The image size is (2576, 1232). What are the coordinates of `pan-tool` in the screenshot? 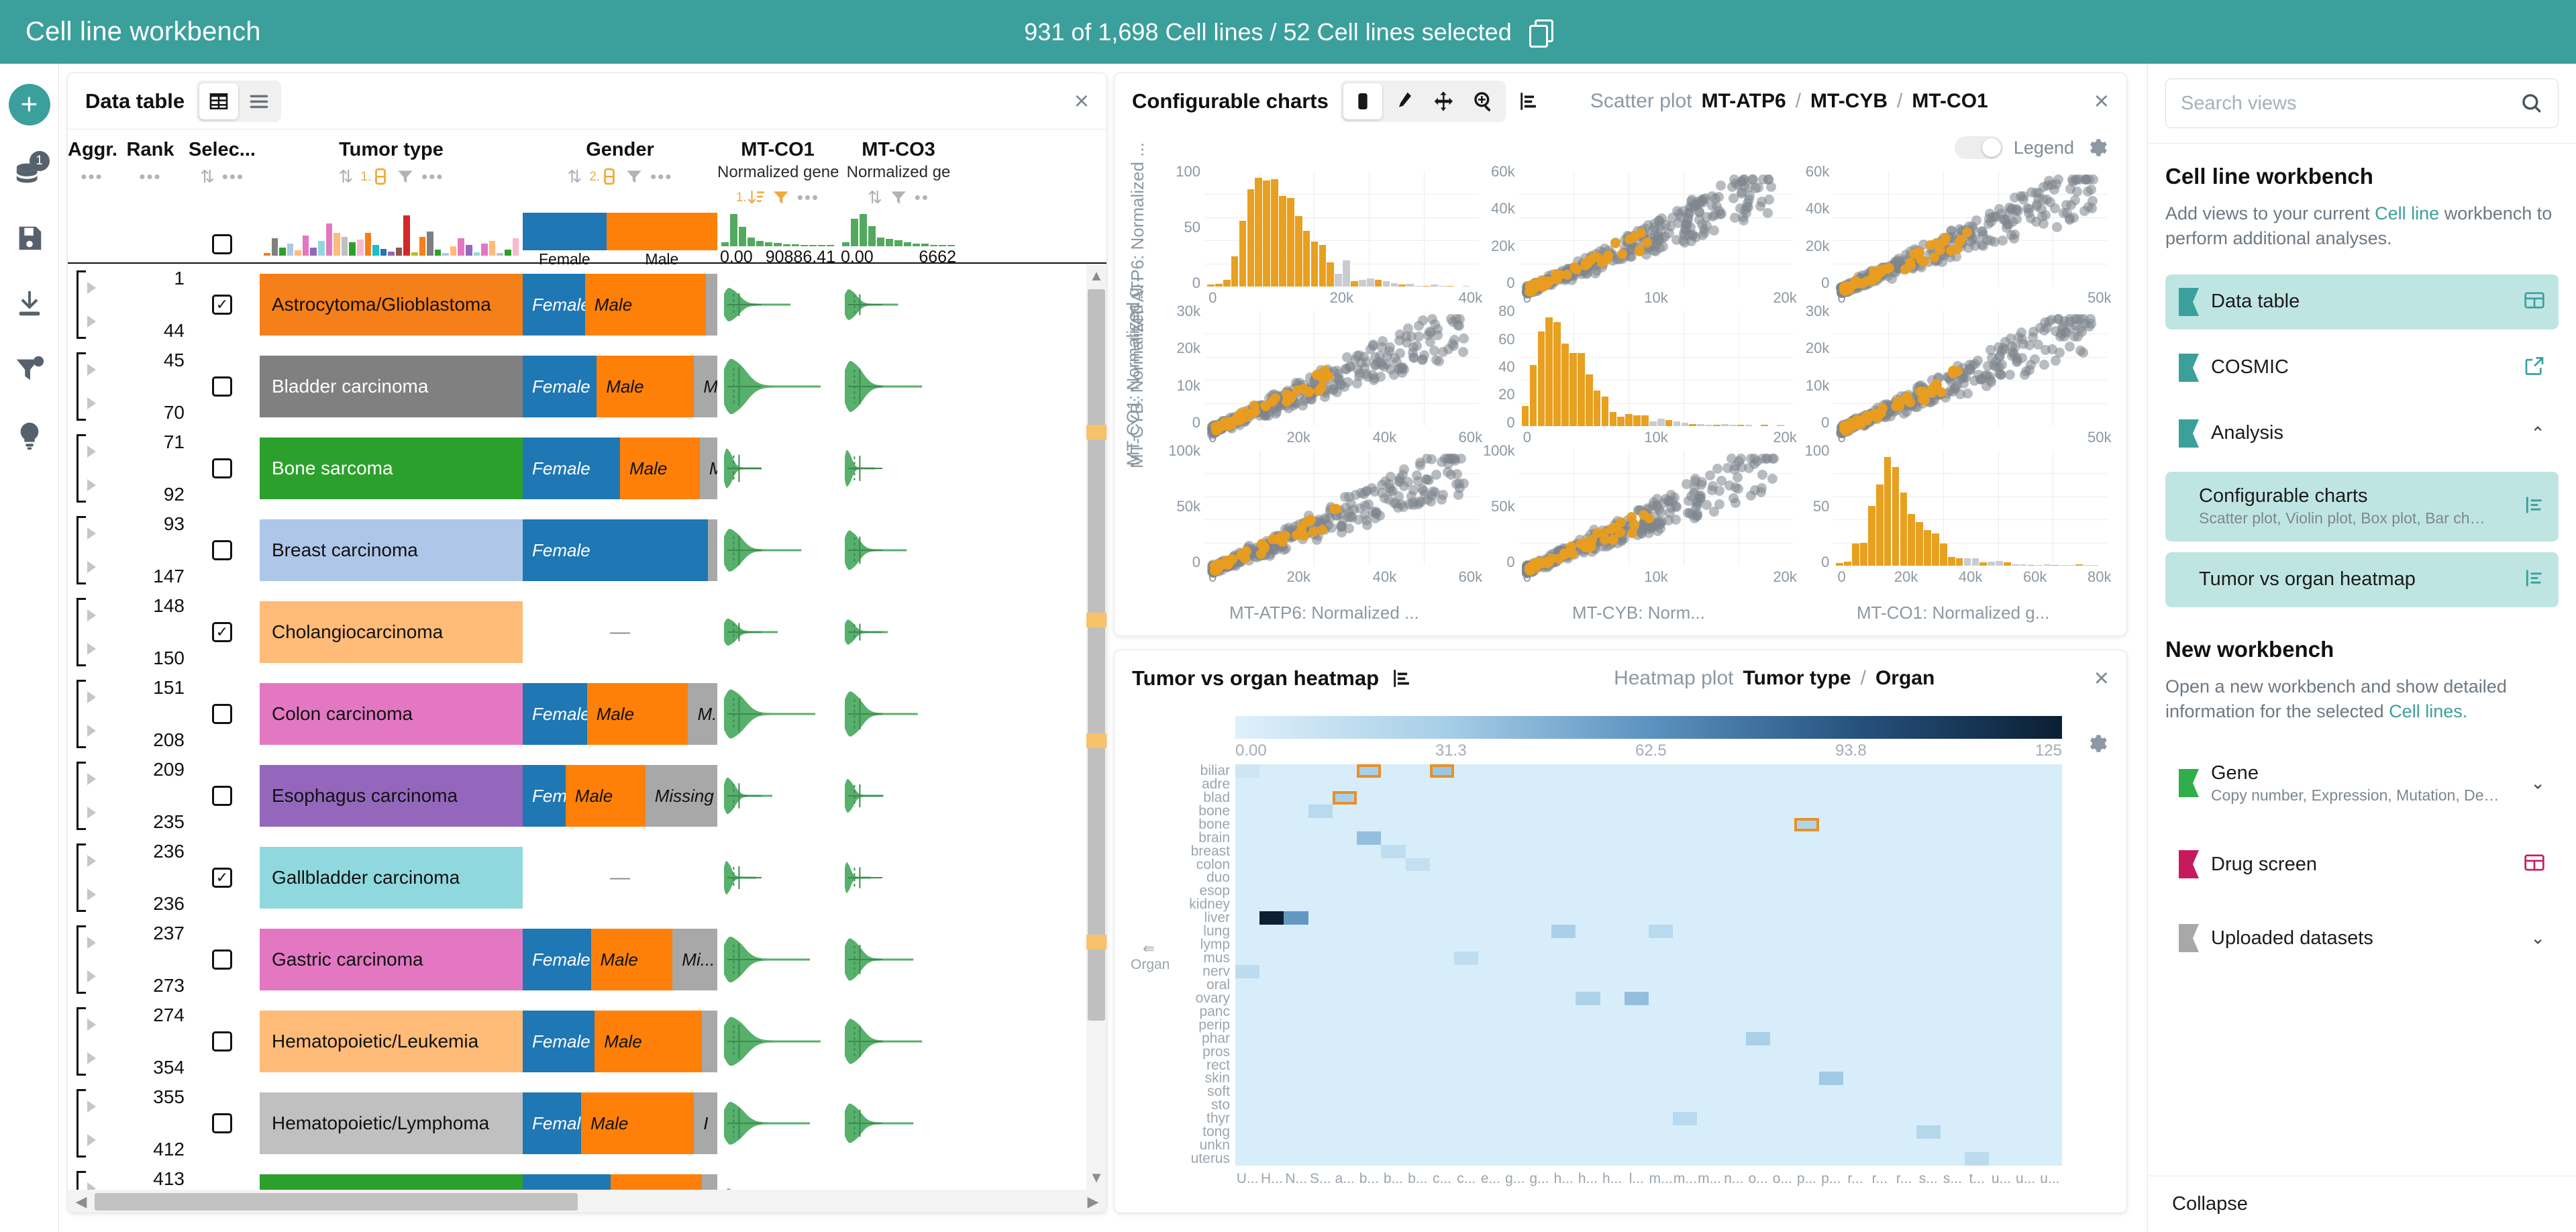 It's located at (1443, 101).